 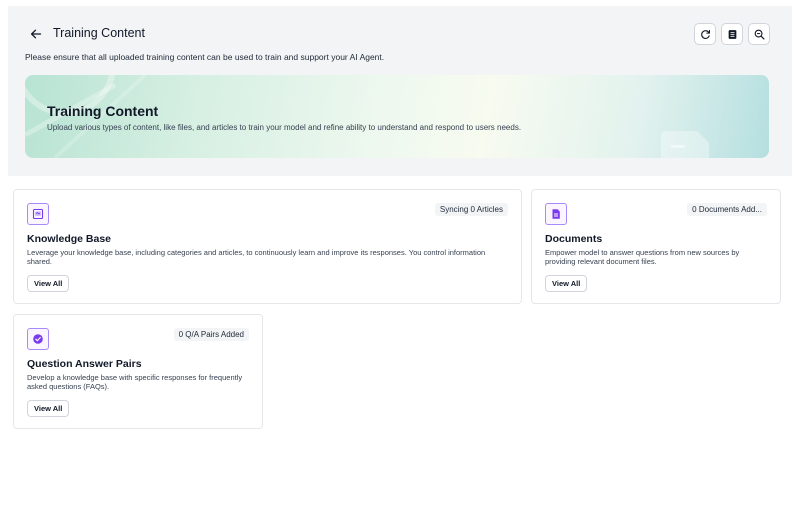 I want to click on qa-icon, so click(x=38, y=339).